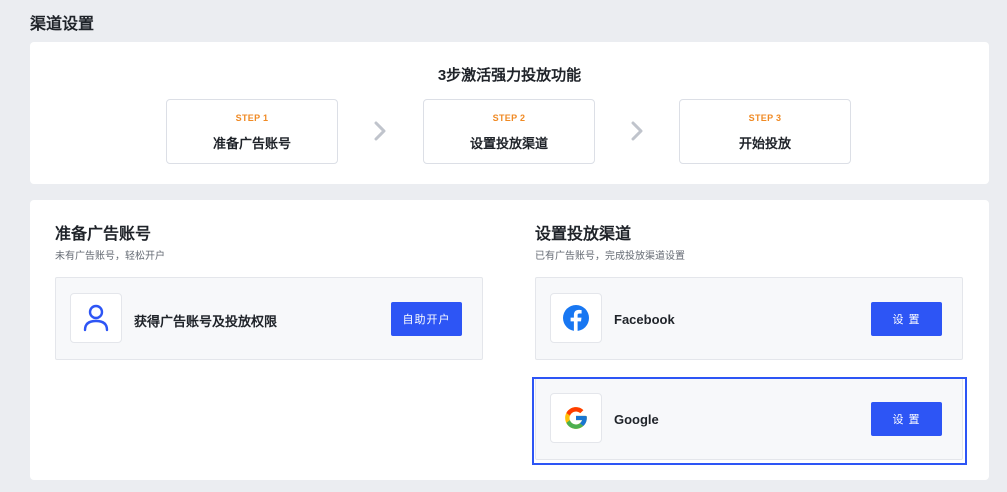  I want to click on step-number: STEP 1, so click(252, 118).